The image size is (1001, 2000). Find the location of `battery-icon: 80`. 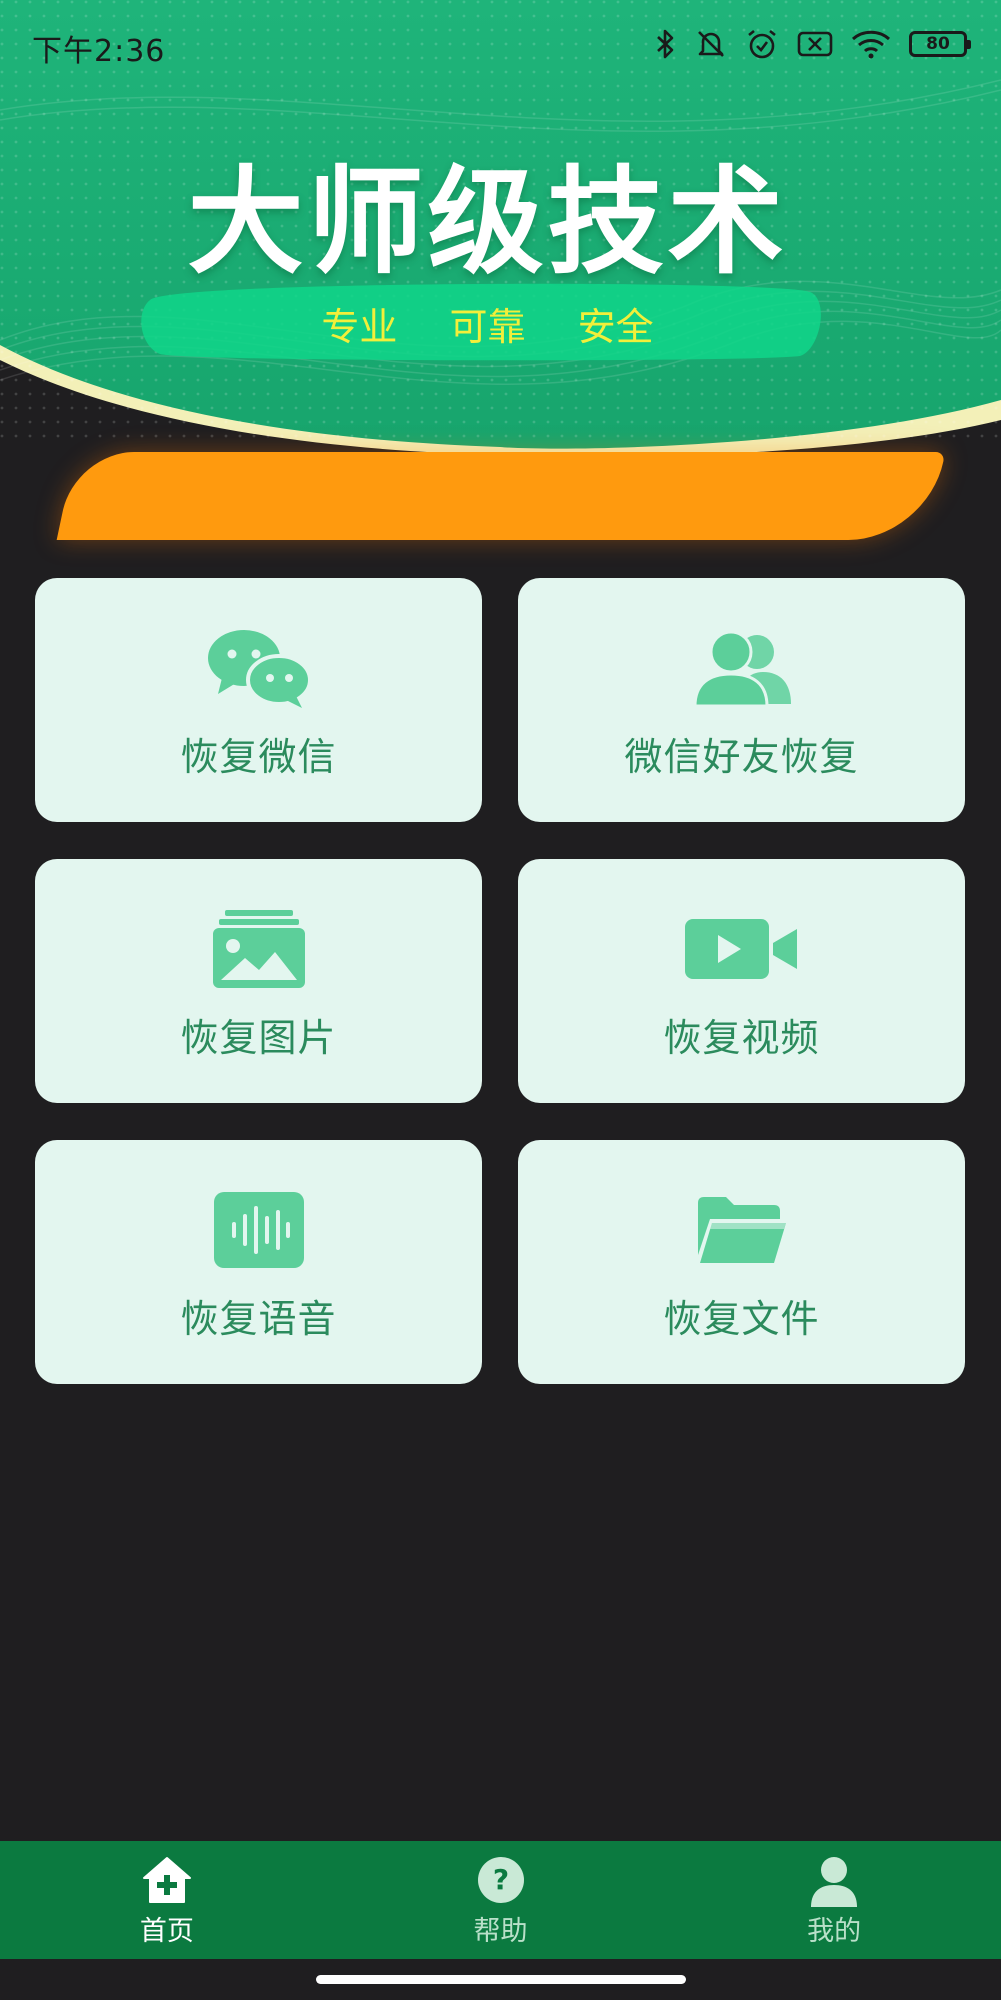

battery-icon: 80 is located at coordinates (940, 44).